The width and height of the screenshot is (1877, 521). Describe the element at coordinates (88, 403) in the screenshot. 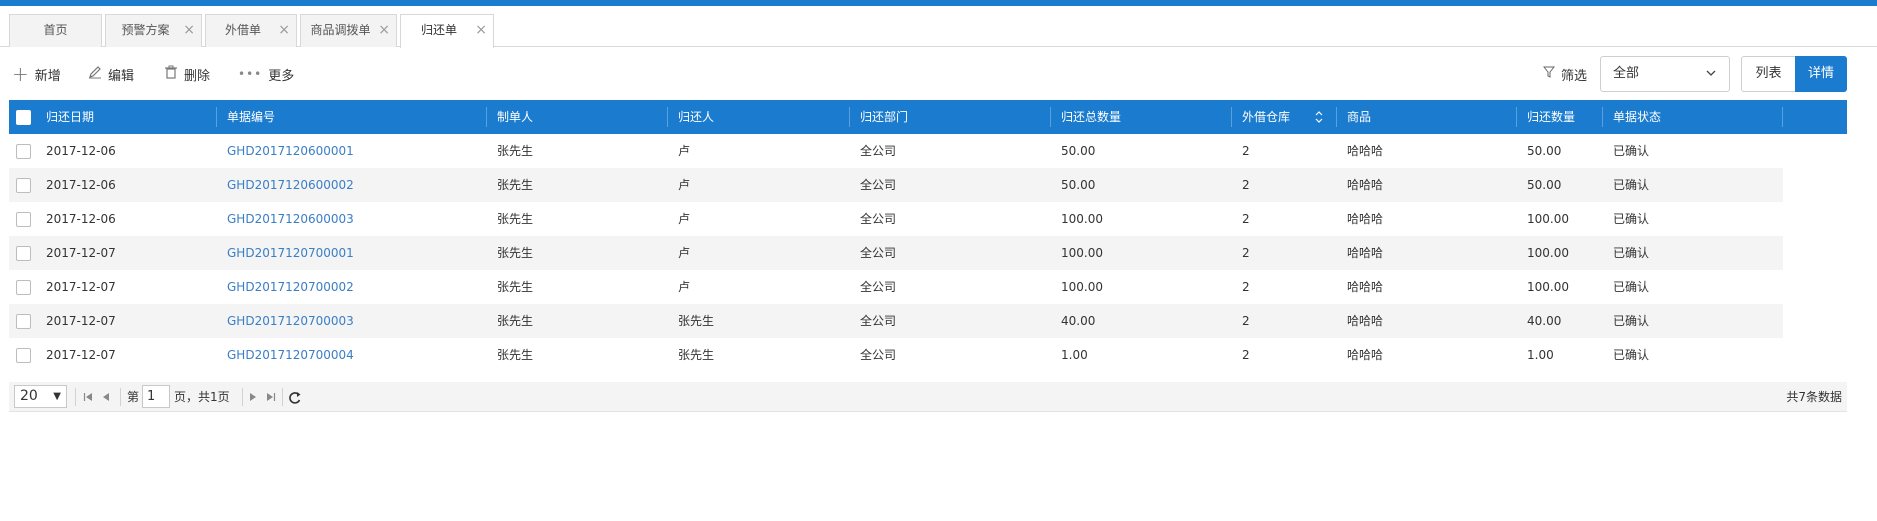

I see `first-page-icon` at that location.